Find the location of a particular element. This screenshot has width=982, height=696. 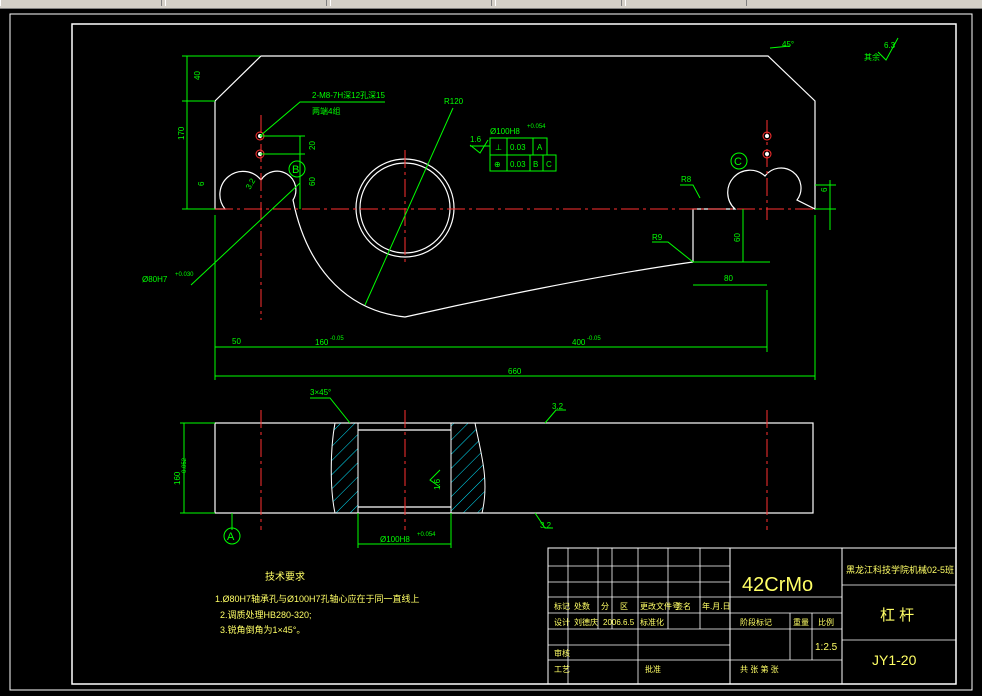

hole-note: 2-M8-7H深12孔深15 is located at coordinates (348, 95).